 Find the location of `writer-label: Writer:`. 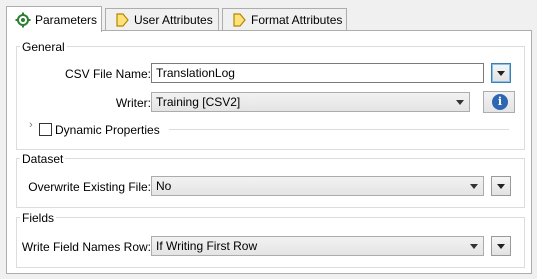

writer-label: Writer: is located at coordinates (133, 103).